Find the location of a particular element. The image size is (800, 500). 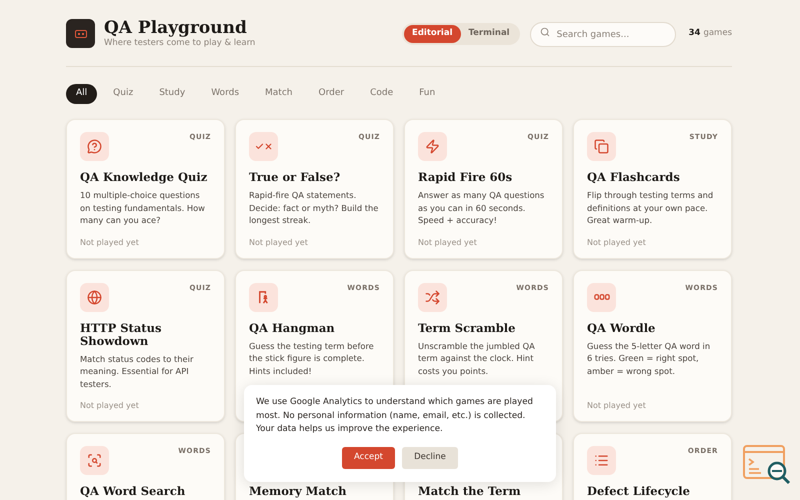

game-description: 10 multiple-choice questions on testing fundamentals. How many can you ace? is located at coordinates (143, 207).